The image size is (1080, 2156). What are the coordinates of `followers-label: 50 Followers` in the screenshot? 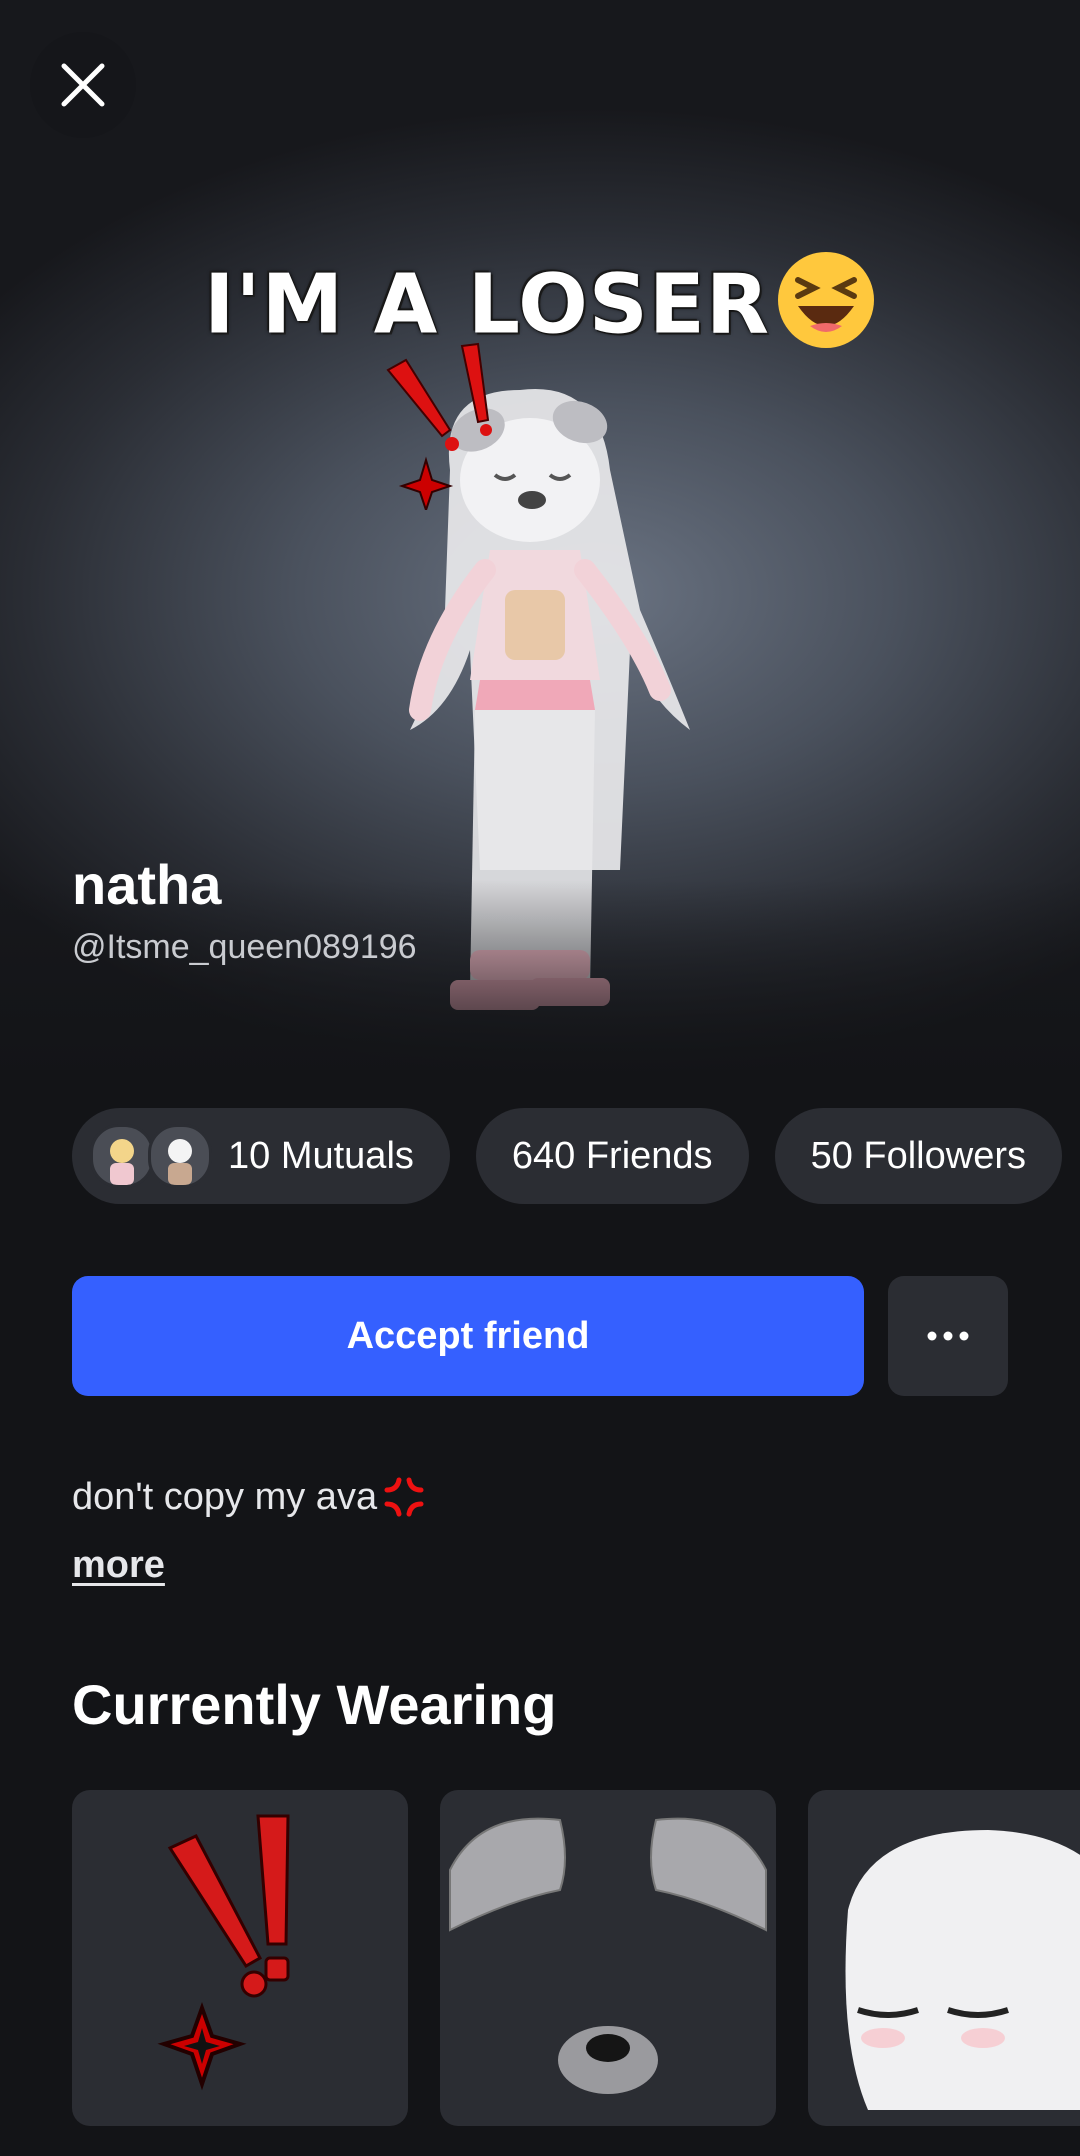 It's located at (918, 1155).